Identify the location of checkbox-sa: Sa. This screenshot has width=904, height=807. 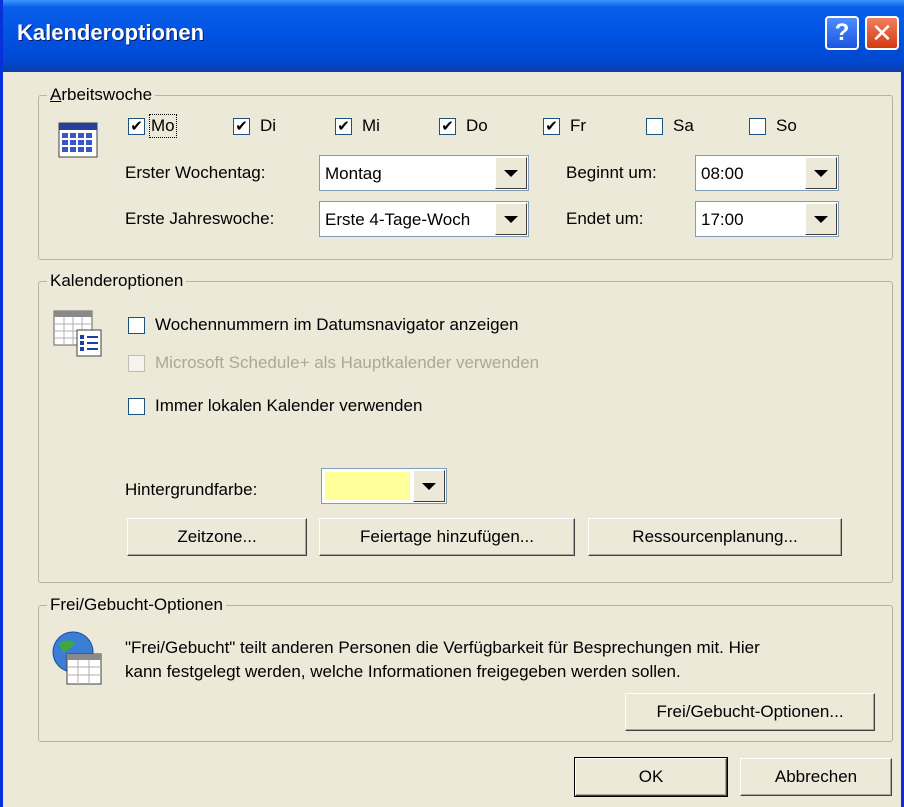
(670, 126).